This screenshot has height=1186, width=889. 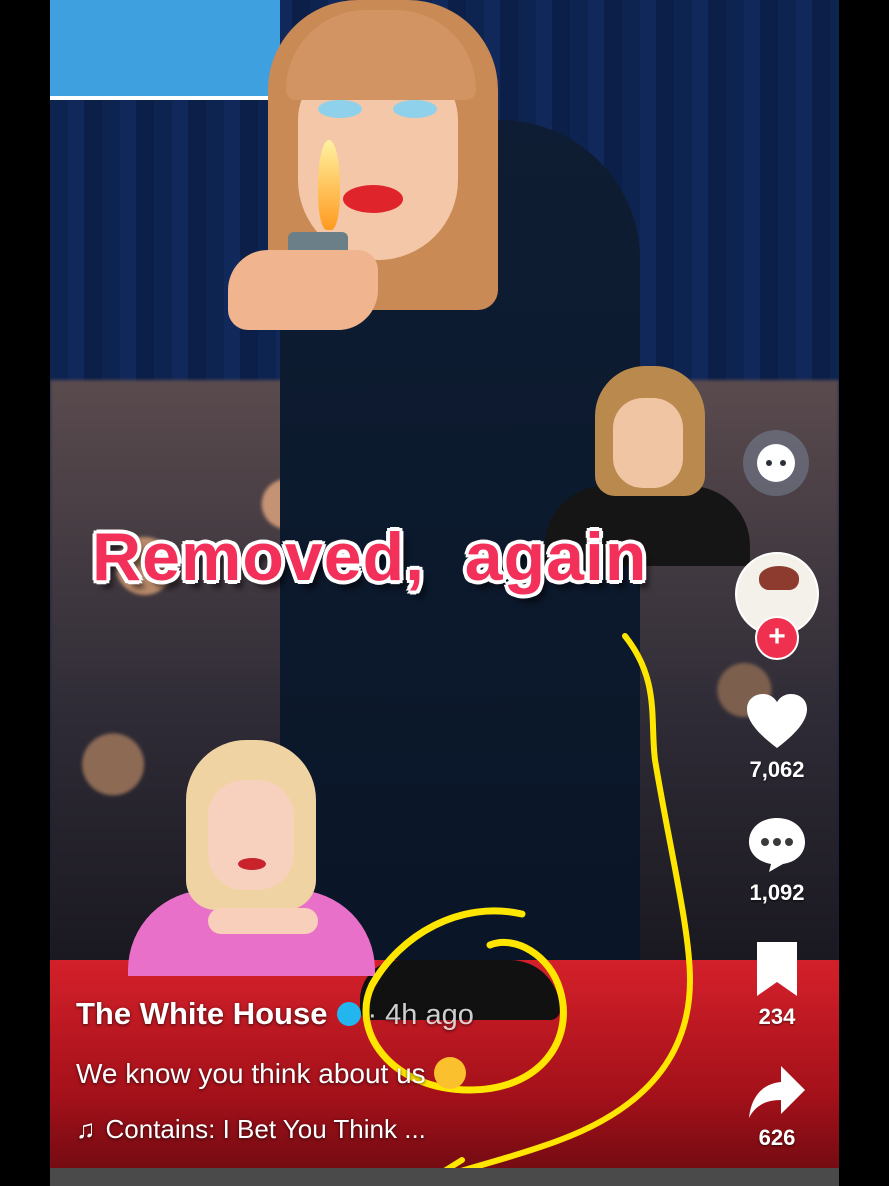 What do you see at coordinates (378, 165) in the screenshot?
I see `cartoon-face-sticker` at bounding box center [378, 165].